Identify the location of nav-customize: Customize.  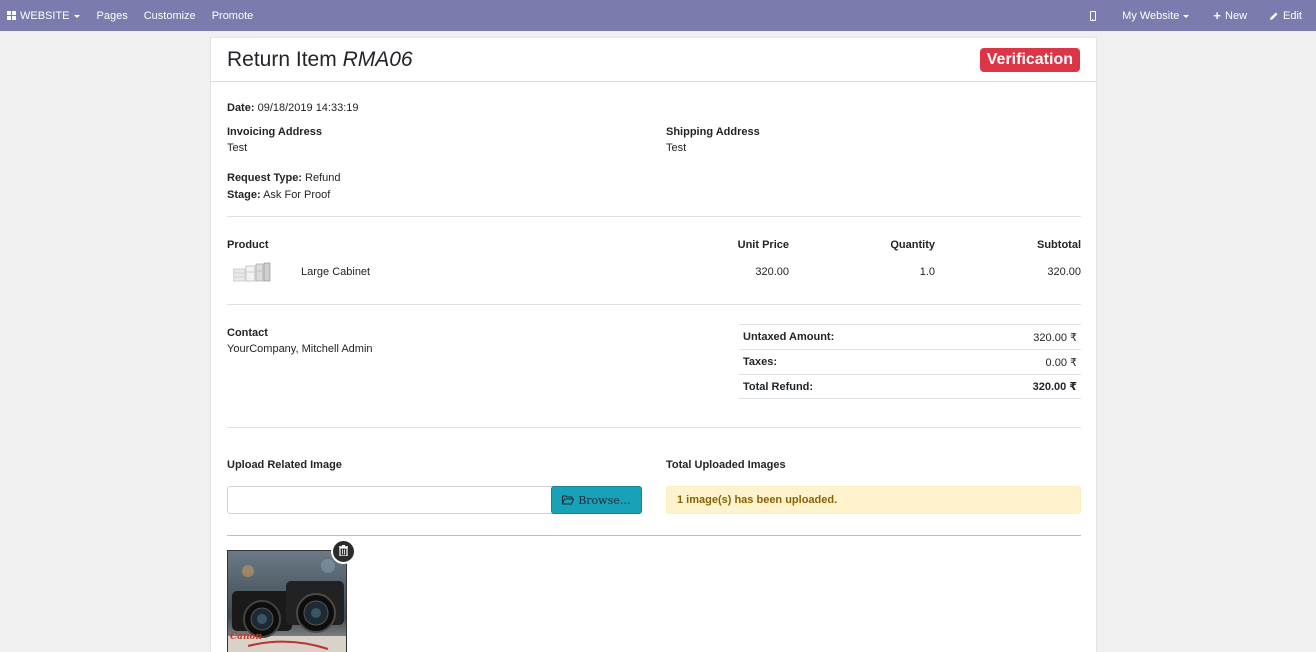
(170, 15).